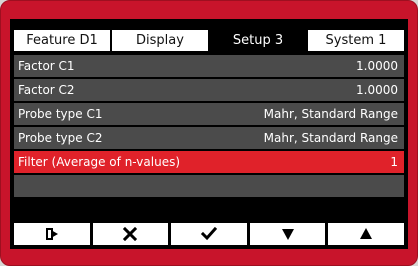 This screenshot has height=266, width=418. I want to click on setting-label: Factor C1, so click(46, 66).